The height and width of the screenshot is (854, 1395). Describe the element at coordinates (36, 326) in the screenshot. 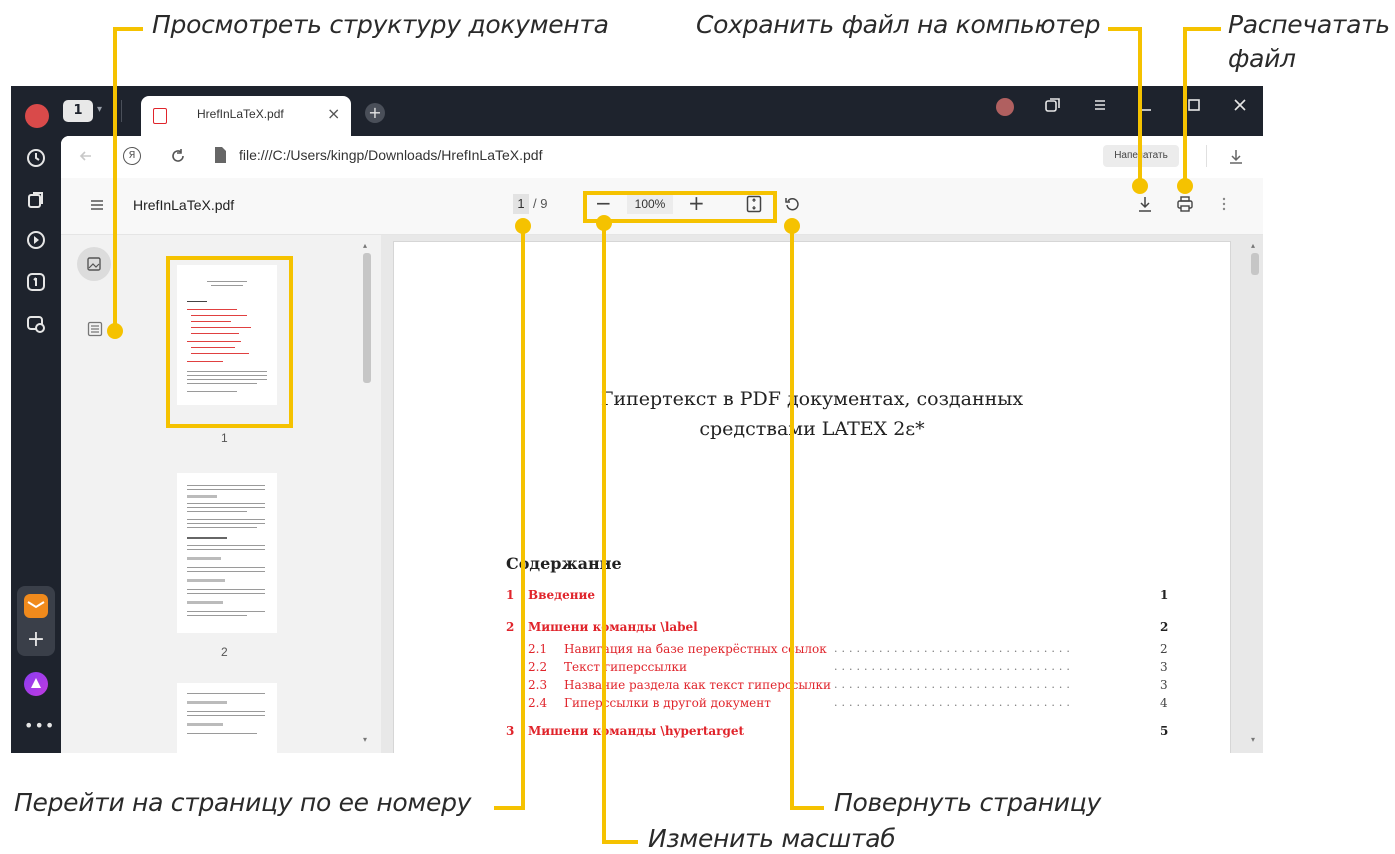

I see `games-icon` at that location.